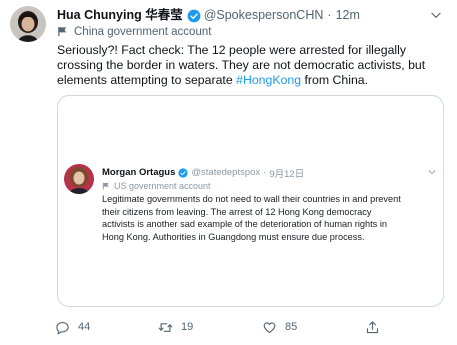  Describe the element at coordinates (268, 80) in the screenshot. I see `hashtag-link: #HongKong` at that location.